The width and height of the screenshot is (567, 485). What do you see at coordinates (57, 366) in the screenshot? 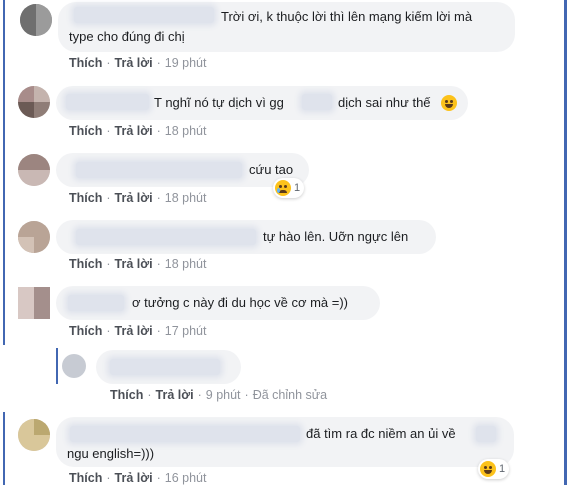
I see `thread-line-reply` at bounding box center [57, 366].